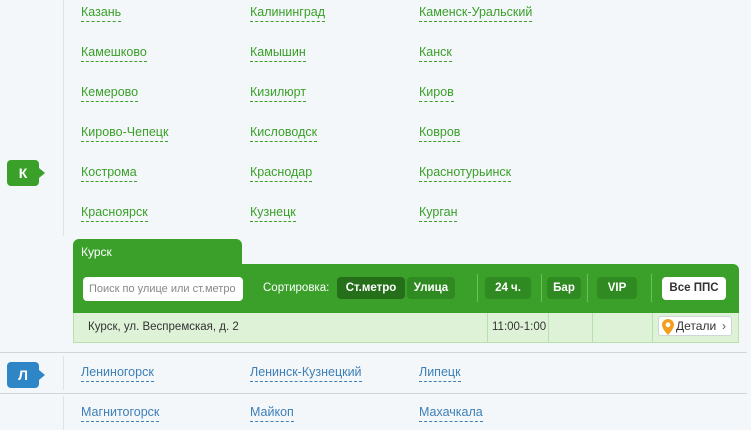 This screenshot has width=751, height=430. Describe the element at coordinates (440, 133) in the screenshot. I see `city-link: Ковров` at that location.